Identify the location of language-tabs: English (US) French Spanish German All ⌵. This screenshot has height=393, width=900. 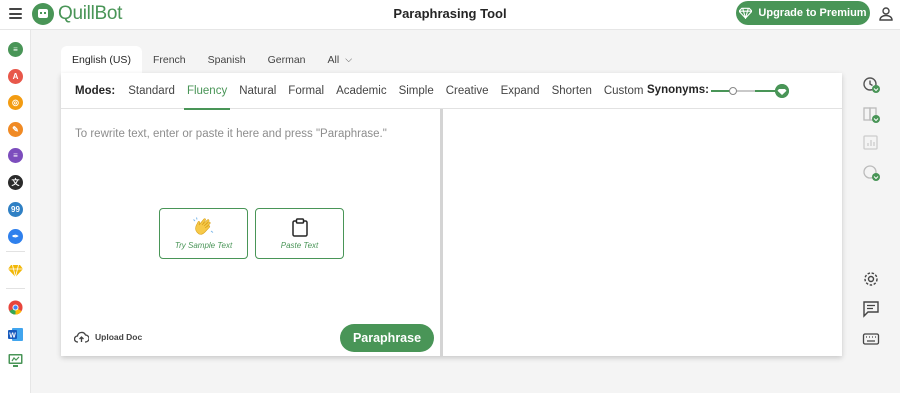
(212, 59).